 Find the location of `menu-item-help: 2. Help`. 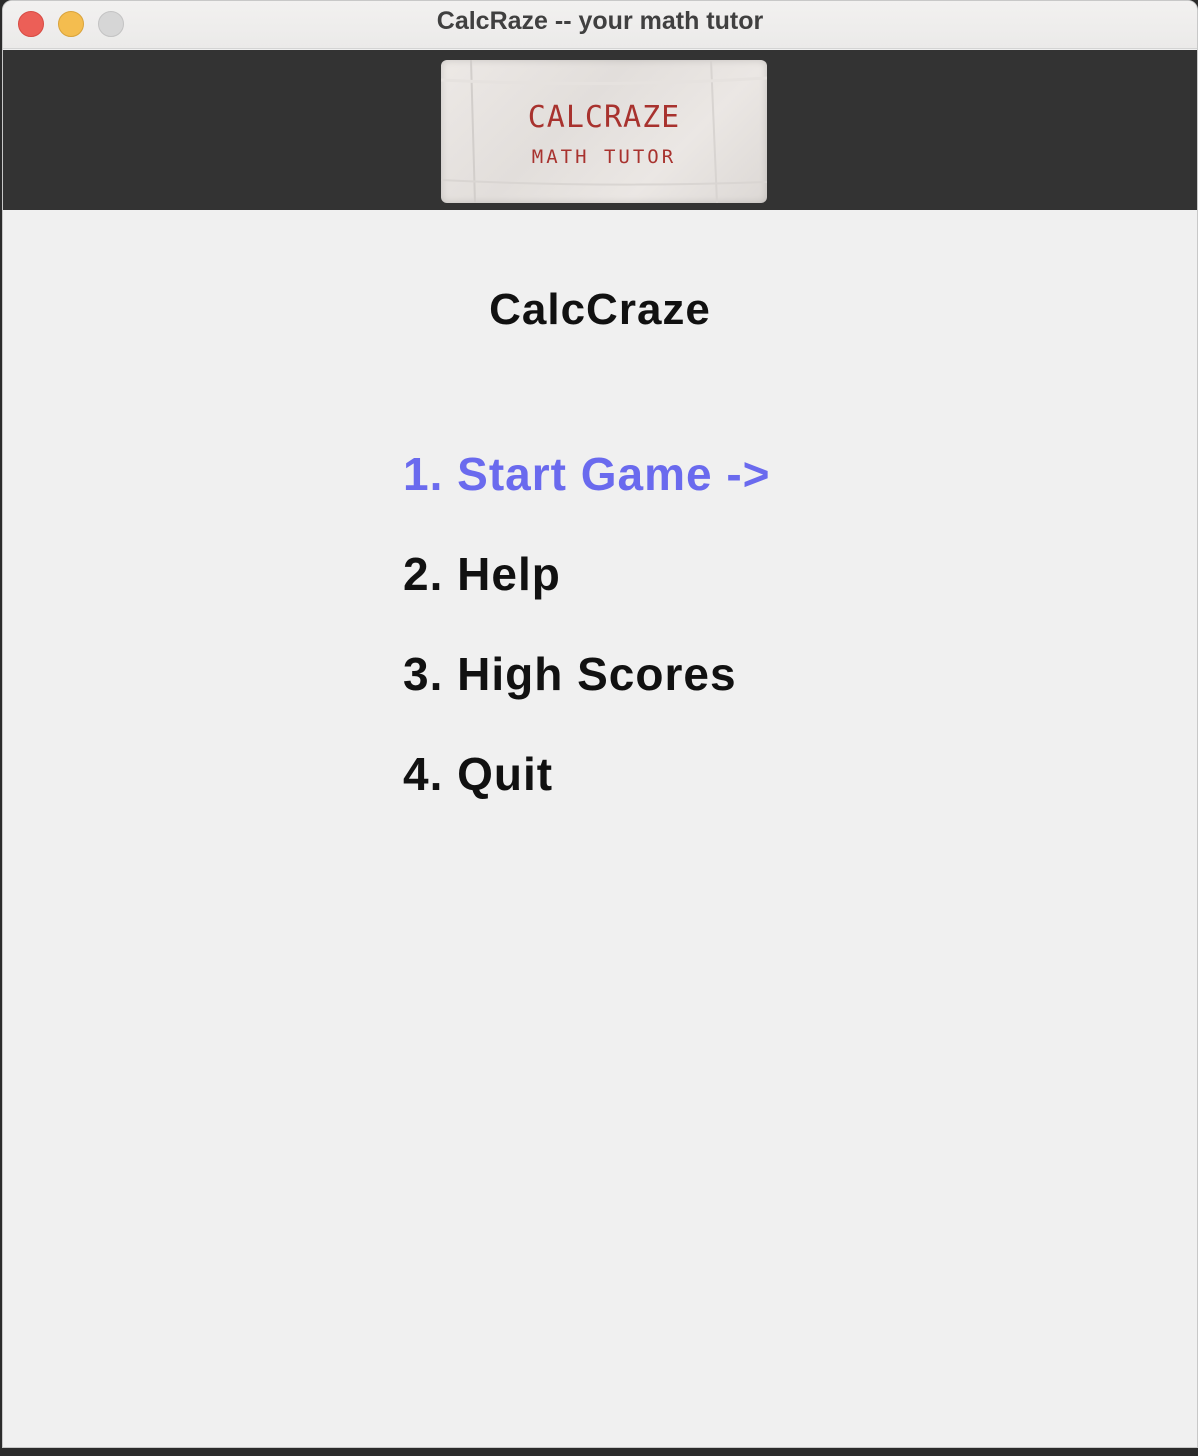

menu-item-help: 2. Help is located at coordinates (482, 574).